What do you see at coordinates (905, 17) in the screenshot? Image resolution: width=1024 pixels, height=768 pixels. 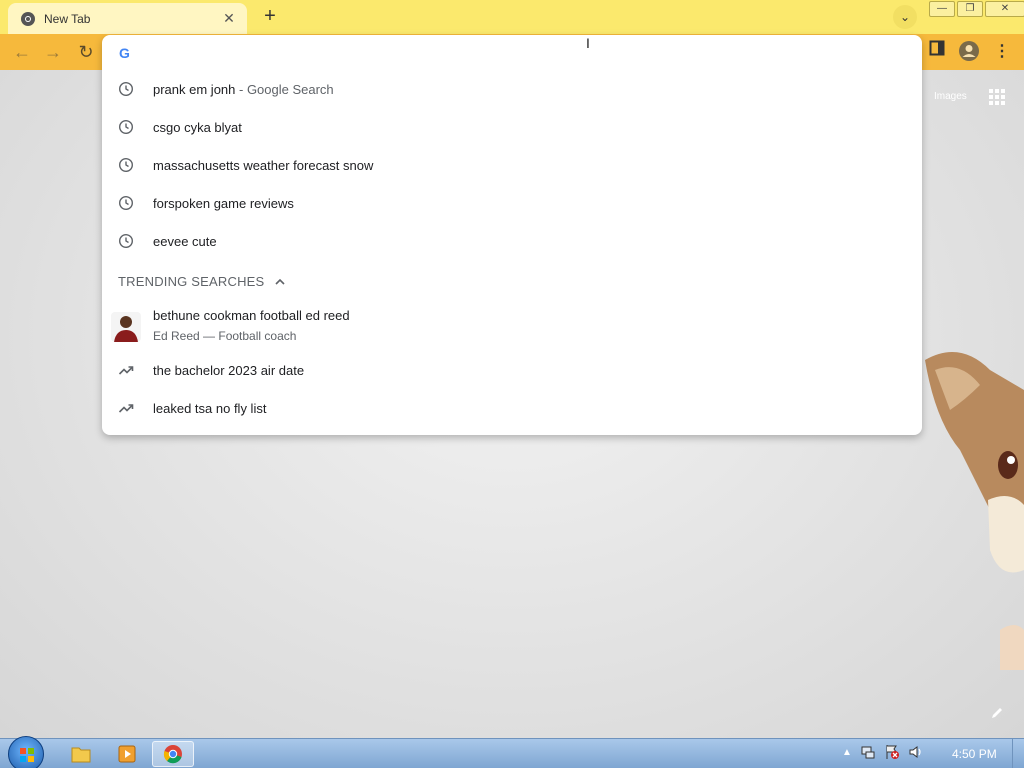 I see `tab-search-button: ⌄` at bounding box center [905, 17].